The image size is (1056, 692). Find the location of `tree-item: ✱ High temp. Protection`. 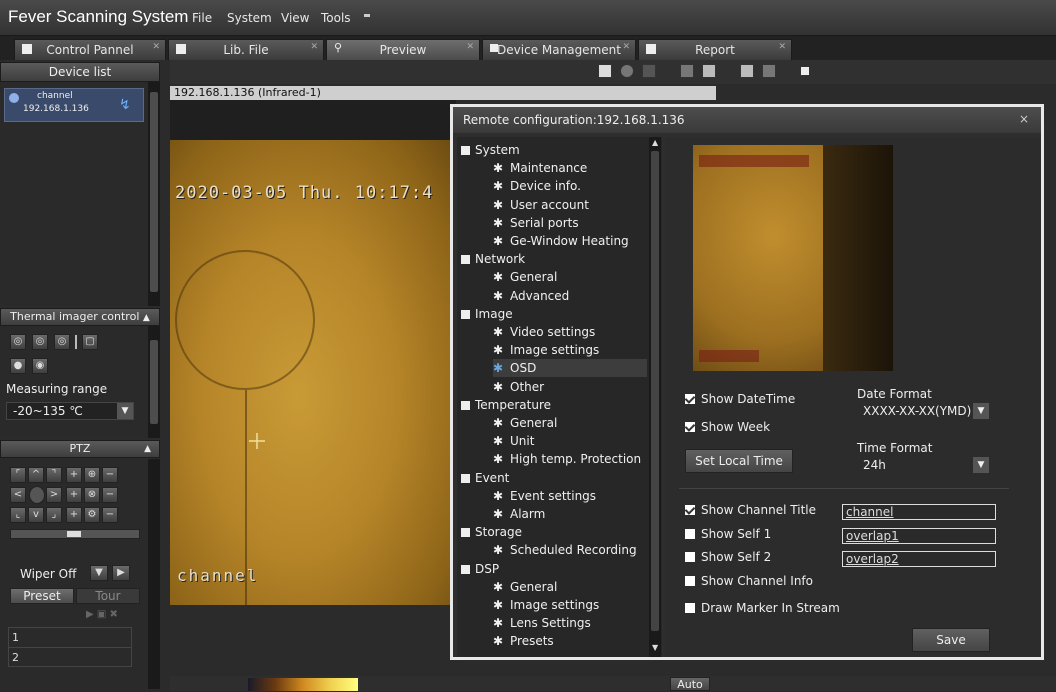

tree-item: ✱ High temp. Protection is located at coordinates (570, 459).